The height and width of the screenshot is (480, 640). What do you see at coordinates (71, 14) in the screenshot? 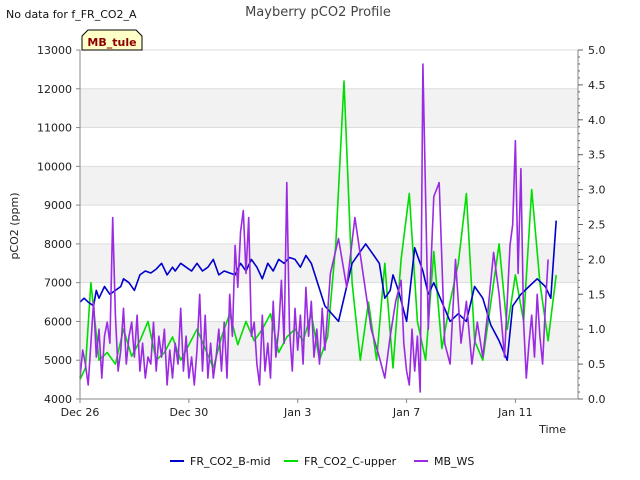
I see `no-data-note: No data for f_FR_CO2_A` at bounding box center [71, 14].